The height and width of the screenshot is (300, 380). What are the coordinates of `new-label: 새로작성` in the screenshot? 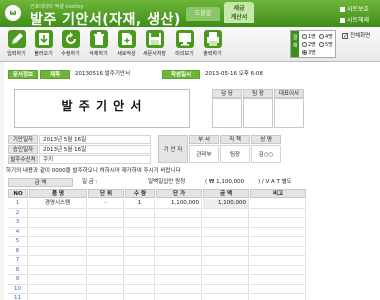 It's located at (126, 54).